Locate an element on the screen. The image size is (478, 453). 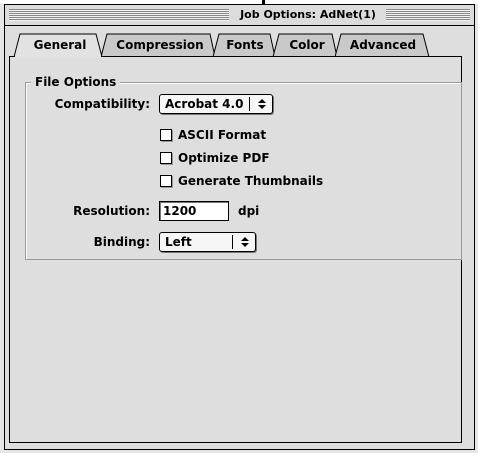
title-bar: Job Options: AdNet(1) is located at coordinates (239, 15).